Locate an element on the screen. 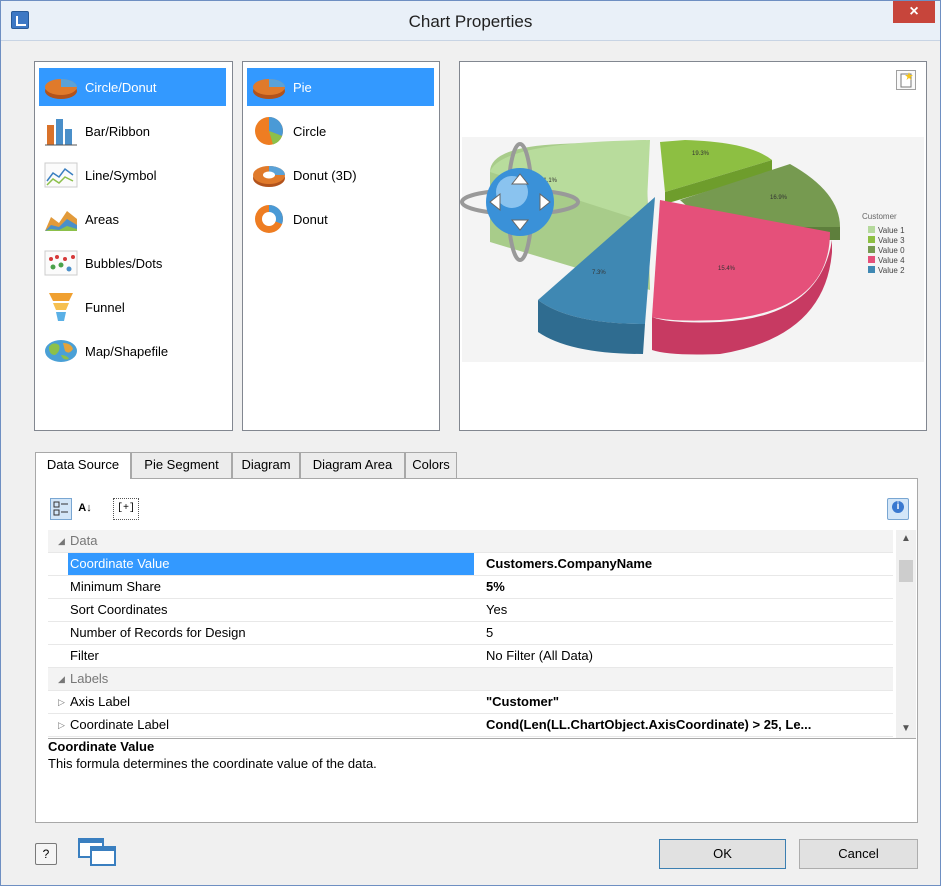  pie-3d-icon is located at coordinates (269, 89).